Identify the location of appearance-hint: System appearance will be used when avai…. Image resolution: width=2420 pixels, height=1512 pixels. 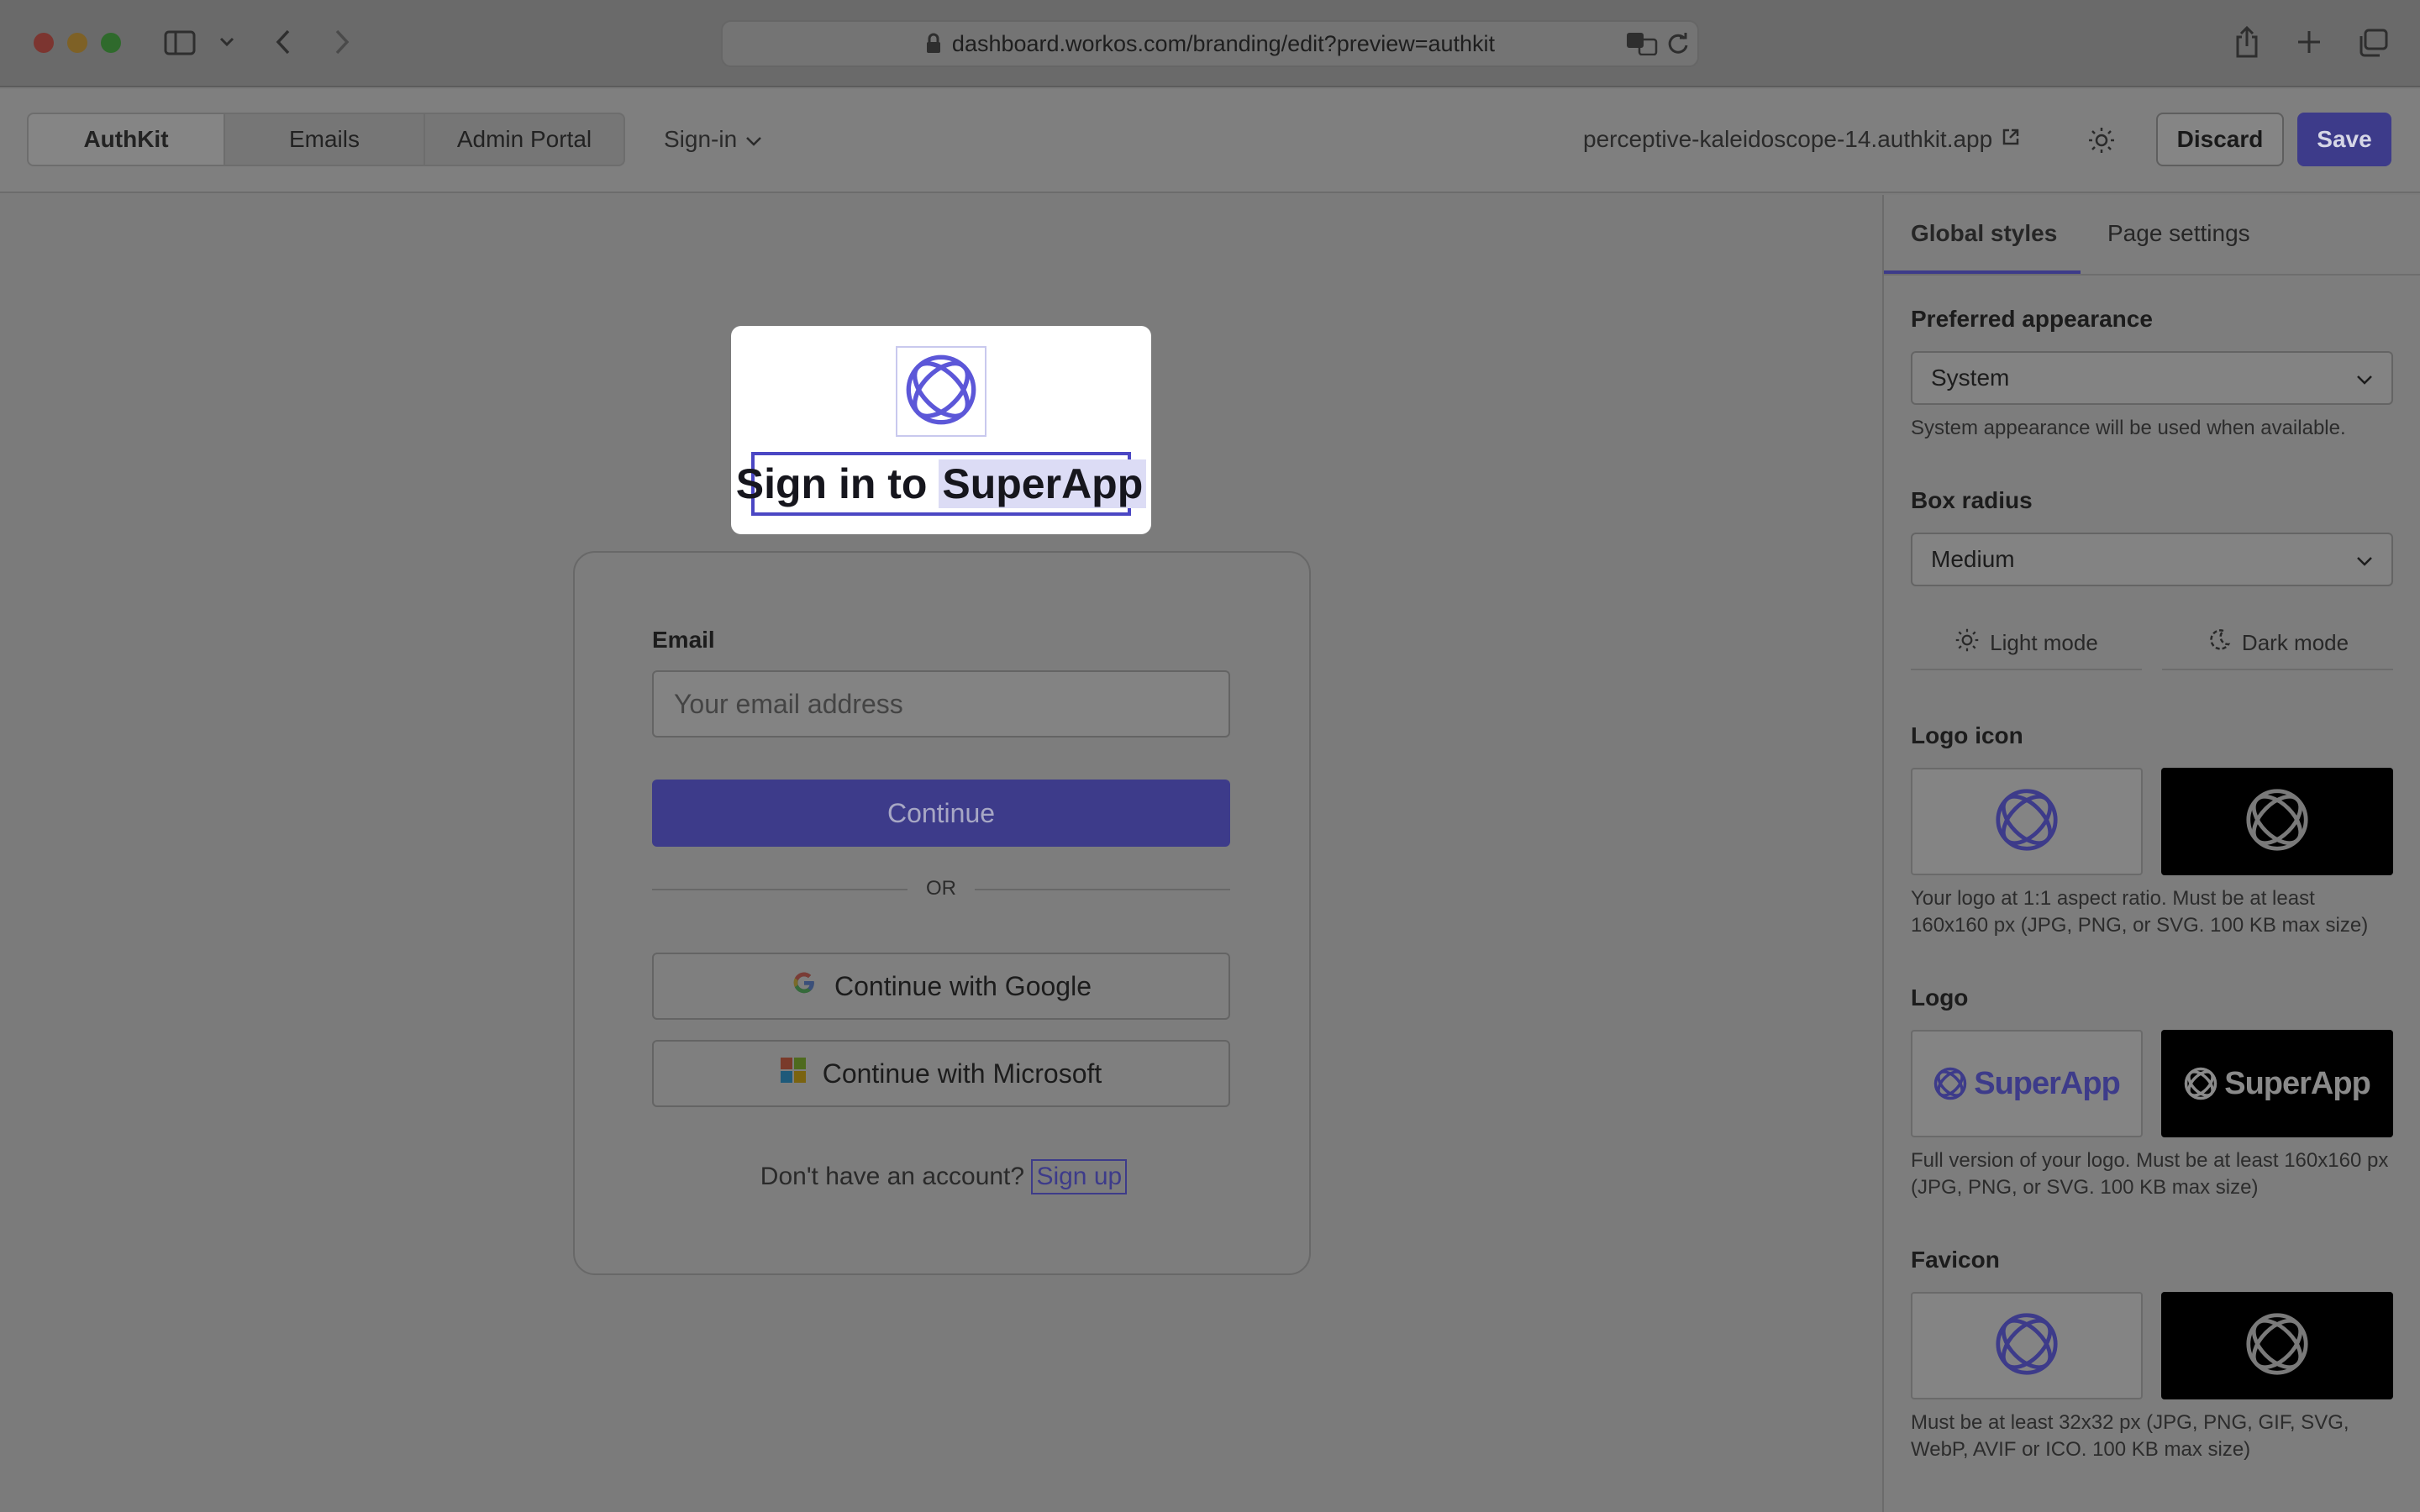
(2128, 428).